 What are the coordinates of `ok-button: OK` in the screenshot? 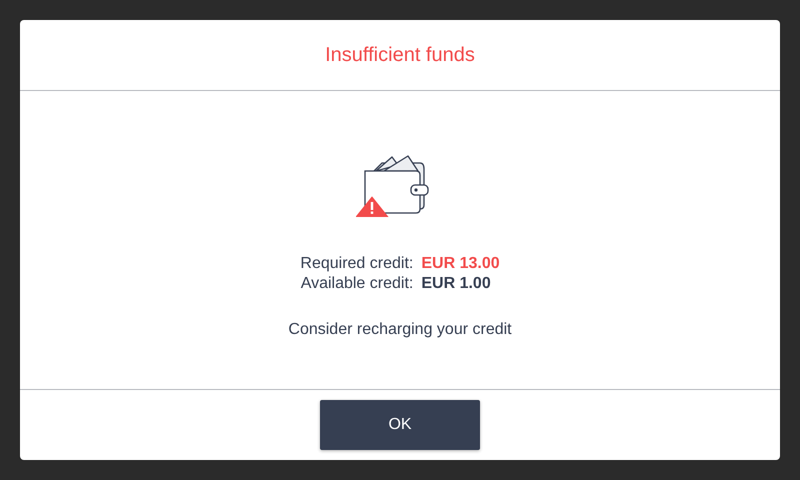 It's located at (400, 425).